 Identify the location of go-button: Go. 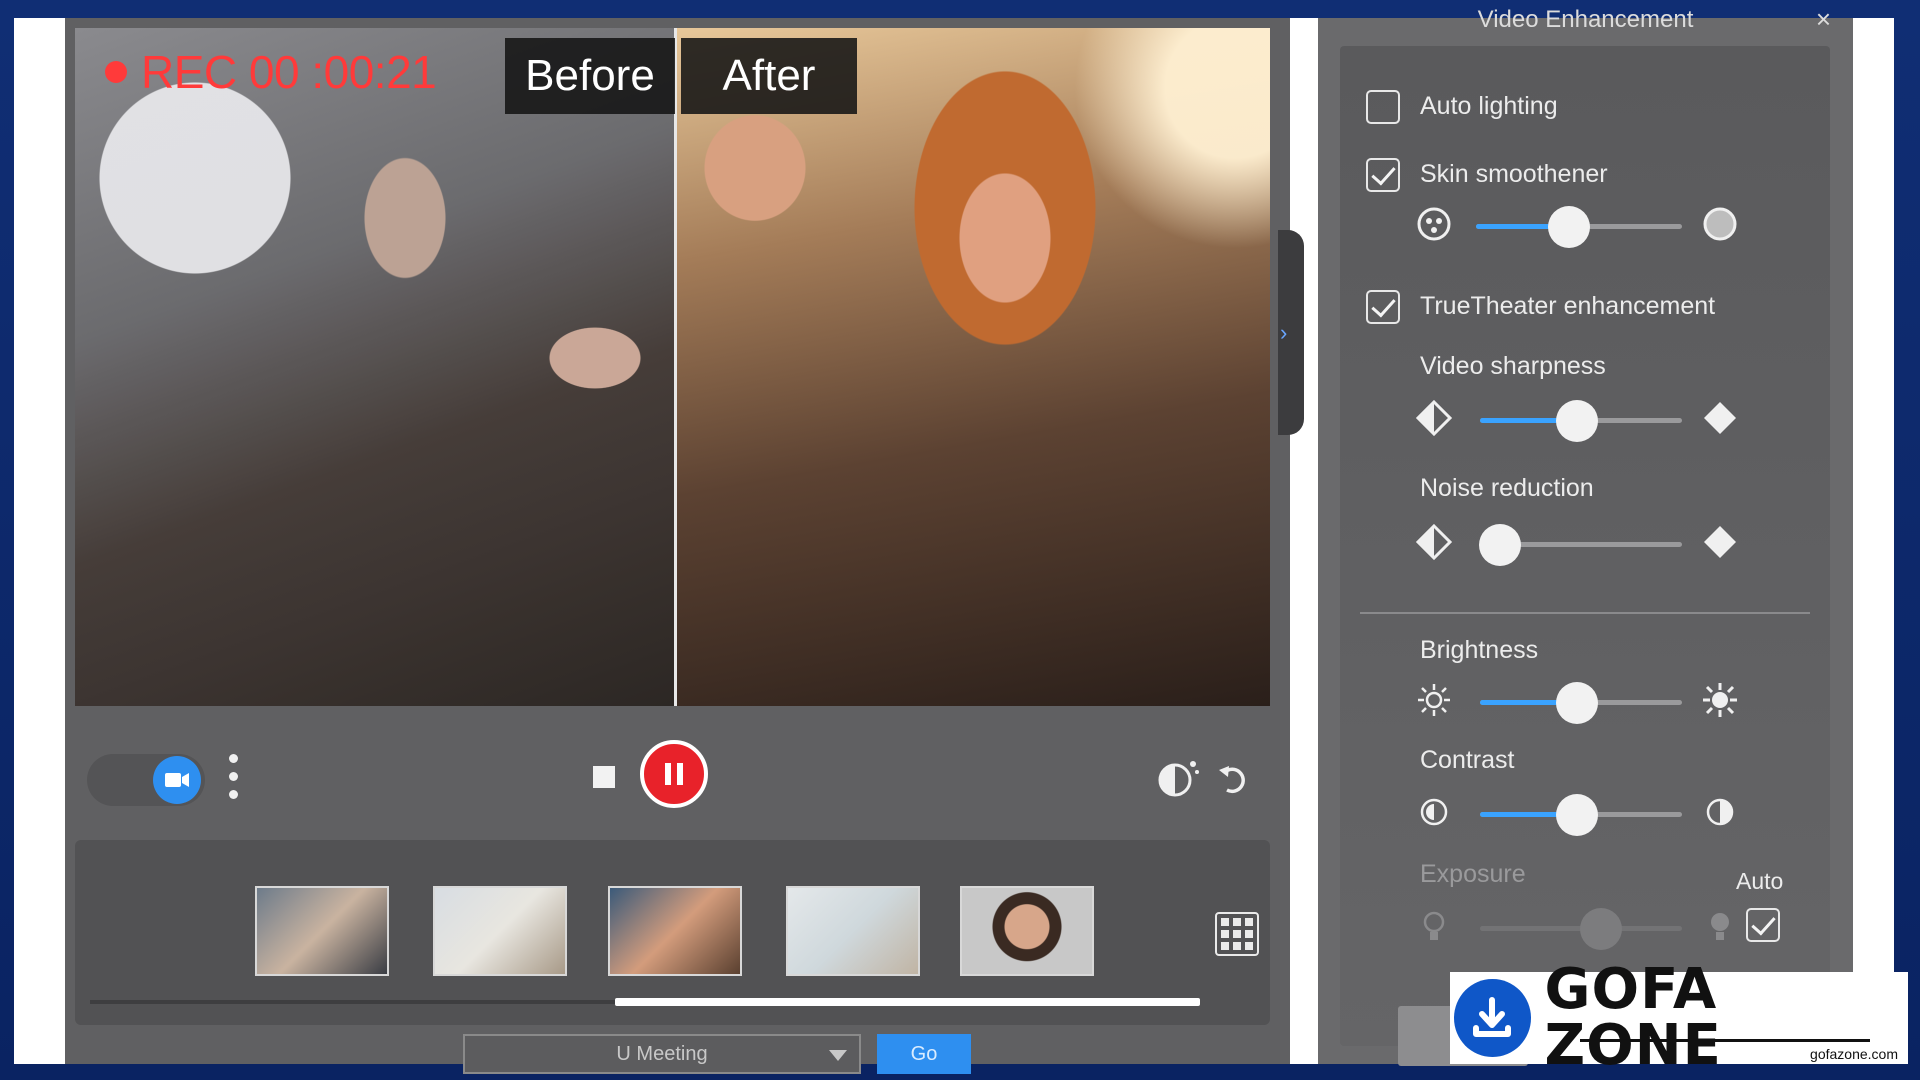
(924, 1054).